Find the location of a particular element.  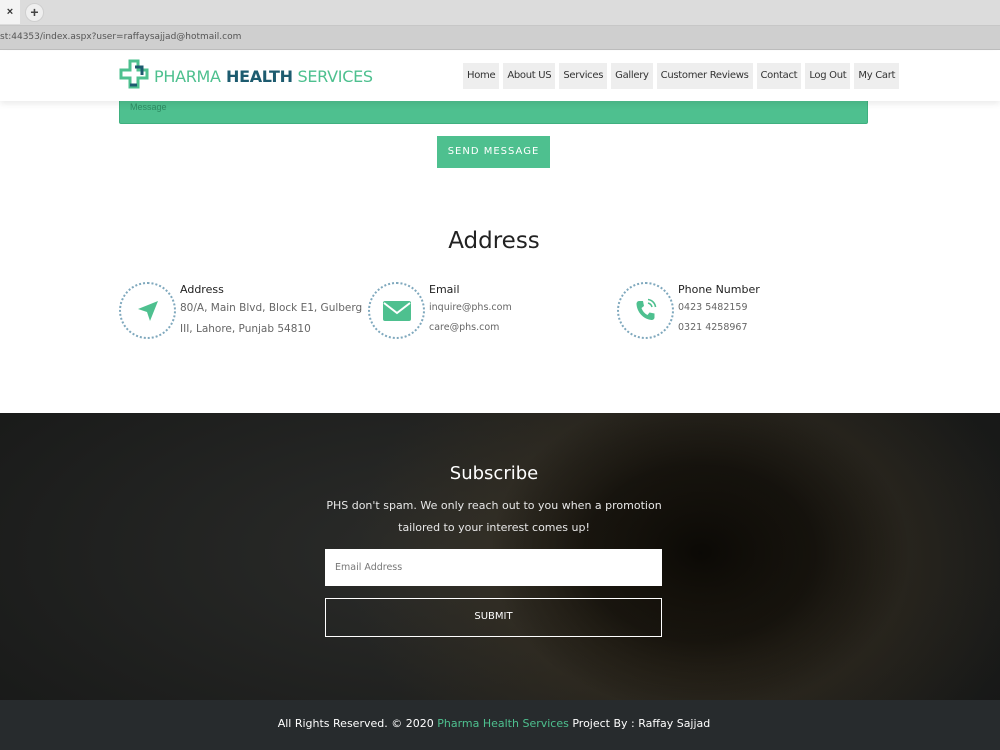

logo: PHARMA HEALTH SERVICES is located at coordinates (245, 76).